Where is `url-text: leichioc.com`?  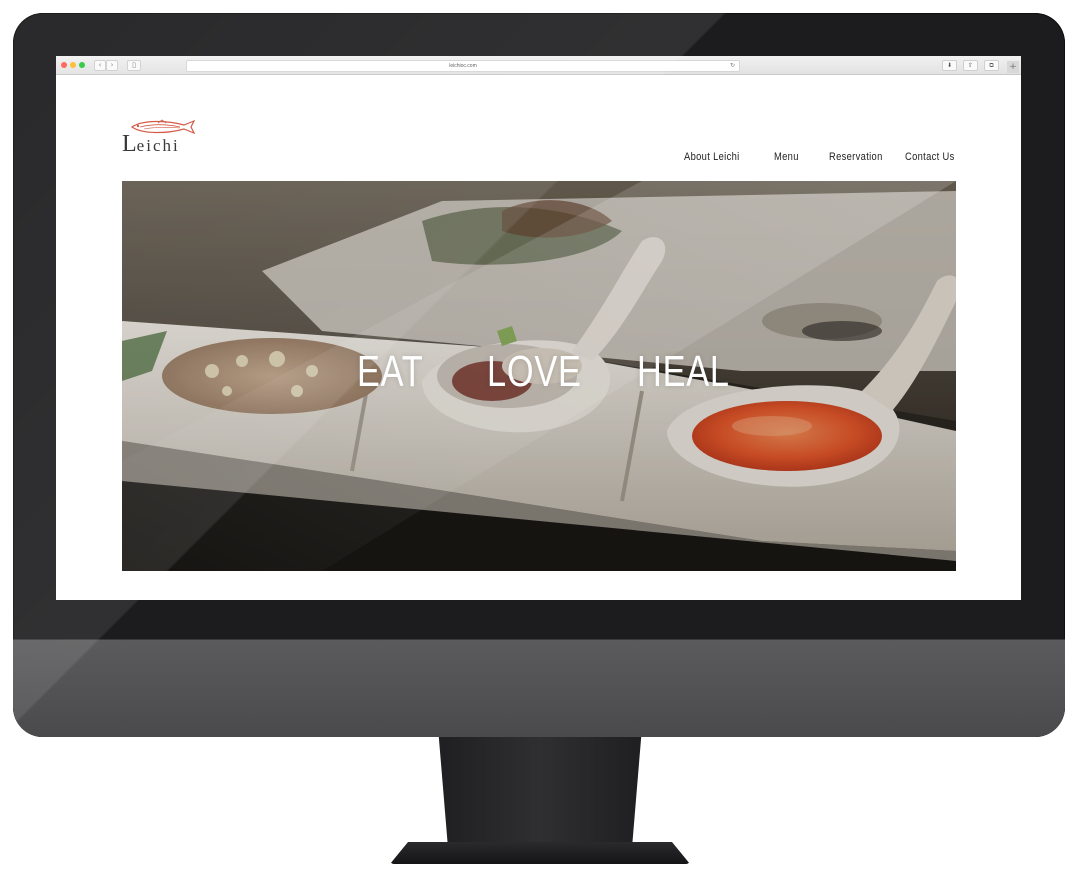 url-text: leichioc.com is located at coordinates (463, 66).